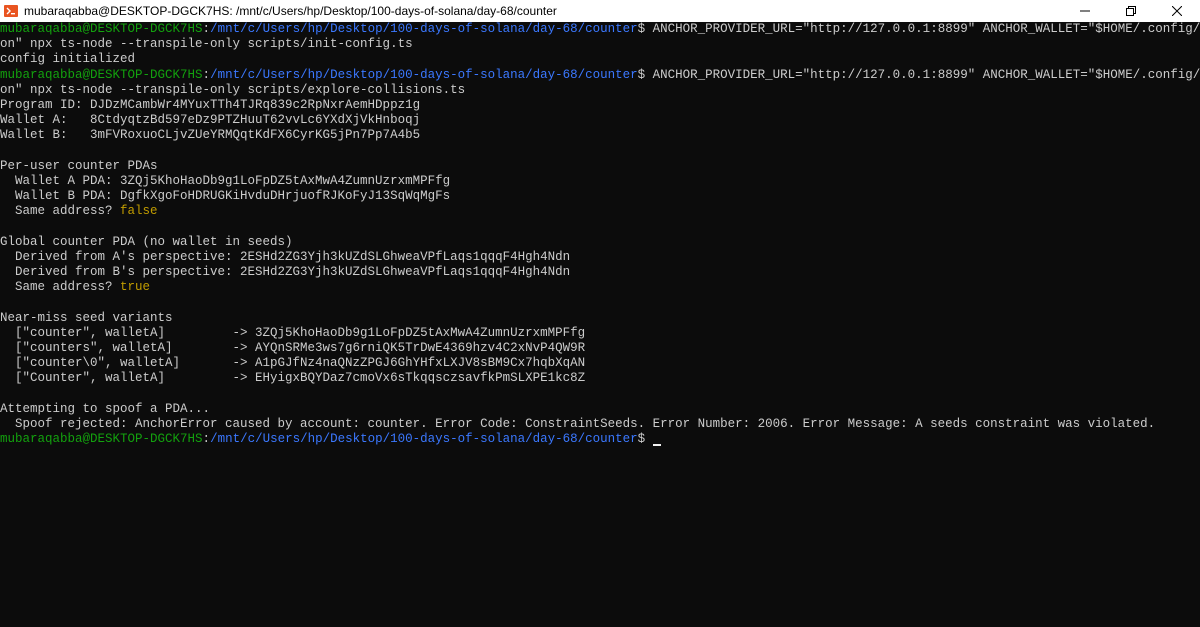 Image resolution: width=1200 pixels, height=627 pixels. Describe the element at coordinates (146, 241) in the screenshot. I see `terminal-text: Global counter PDA (no wallet in seeds)` at that location.